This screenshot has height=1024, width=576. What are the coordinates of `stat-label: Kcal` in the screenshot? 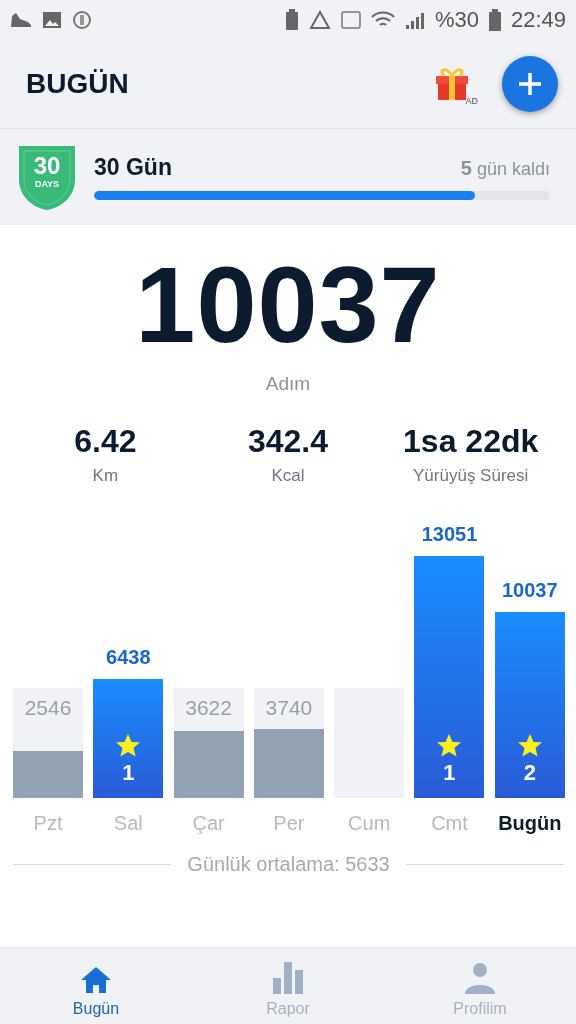 It's located at (288, 476).